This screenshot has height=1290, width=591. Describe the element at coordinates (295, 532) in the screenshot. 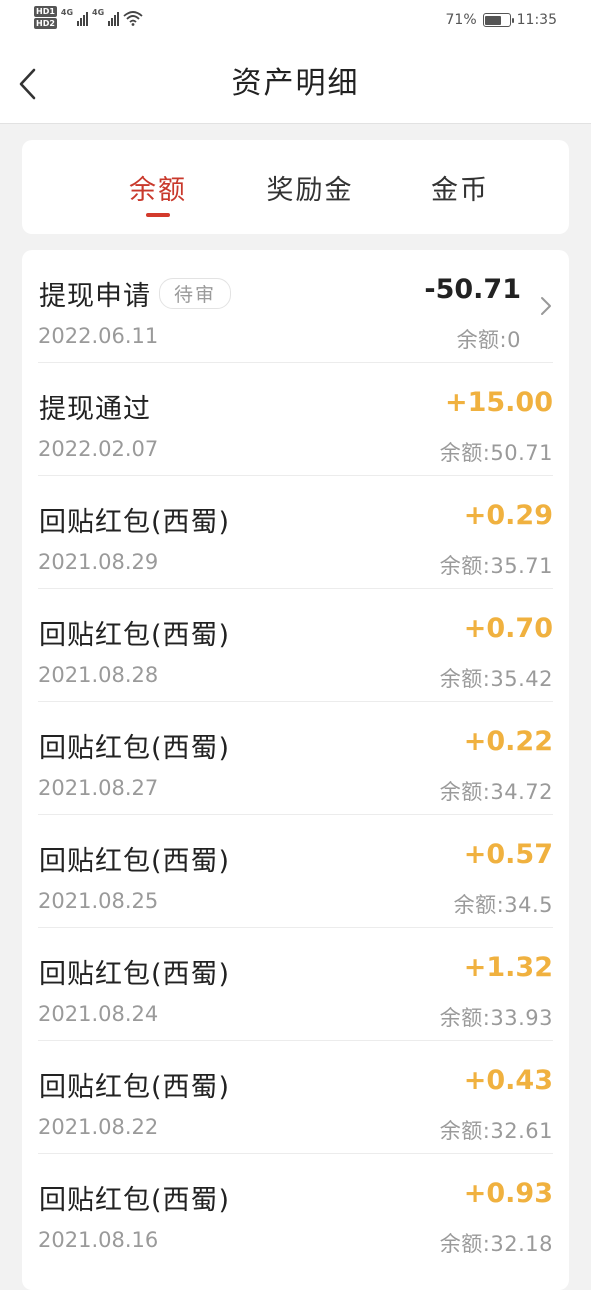

I see `list-item: 回贴红包(西蜀) 2021.08.29 +0.29 余额:35.71` at that location.